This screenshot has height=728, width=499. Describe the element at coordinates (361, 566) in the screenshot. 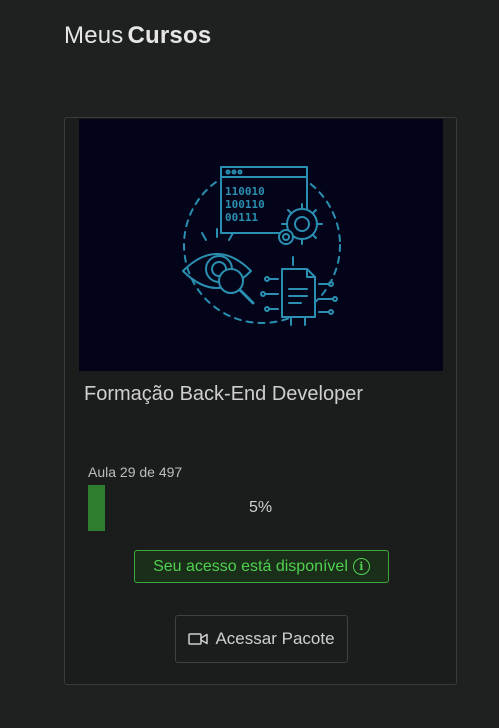

I see `info-icon: i` at that location.